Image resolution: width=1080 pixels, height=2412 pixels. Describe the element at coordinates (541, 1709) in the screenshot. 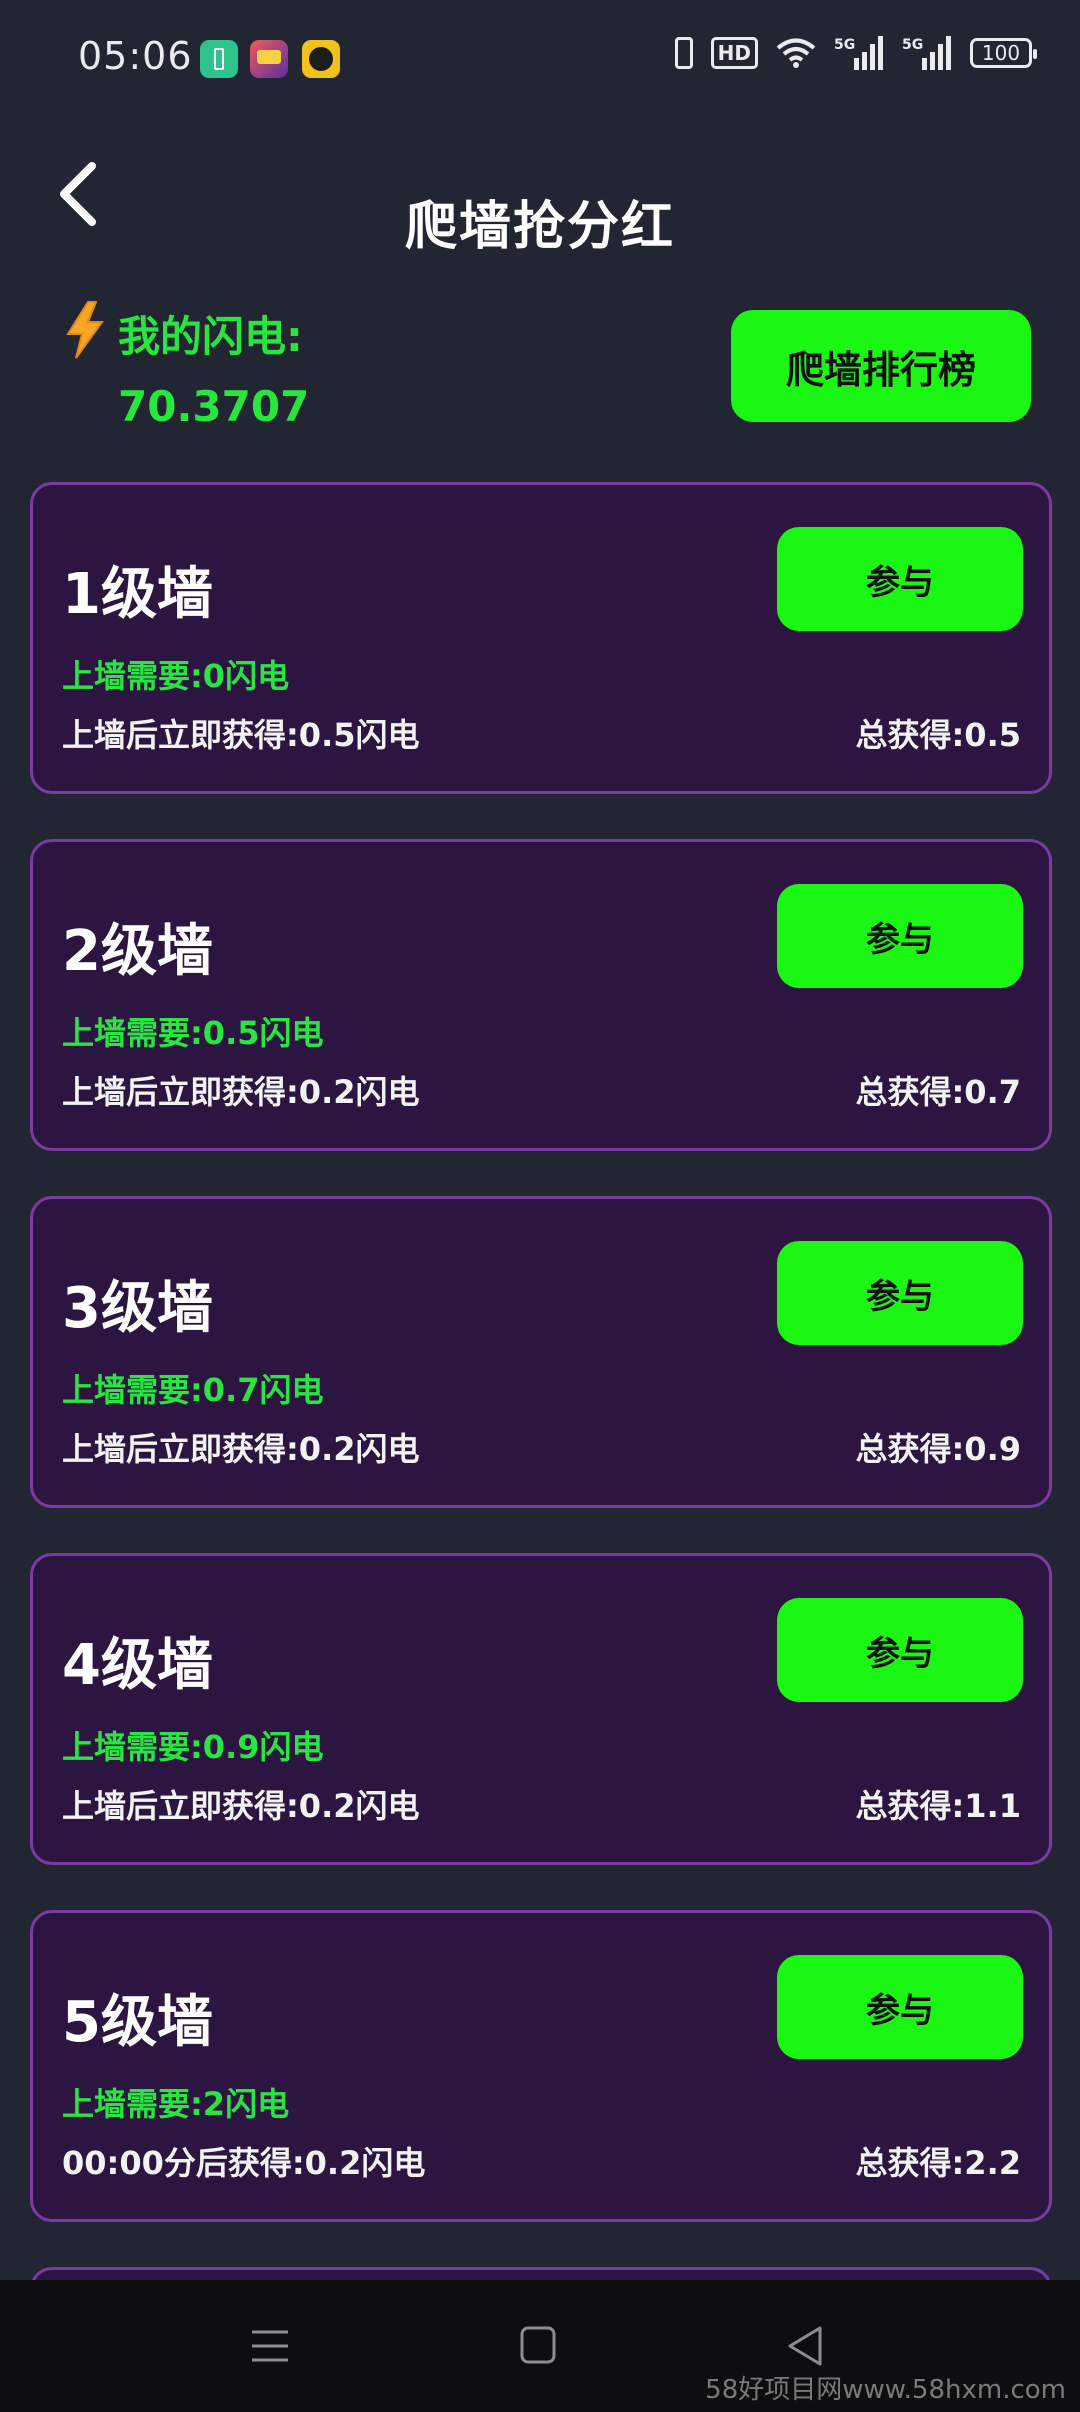

I see `wall-card: 4级墙 参与 上墙需要:0.9闪电 上墙后立即获得:0.2闪电 总获得:1.1` at that location.